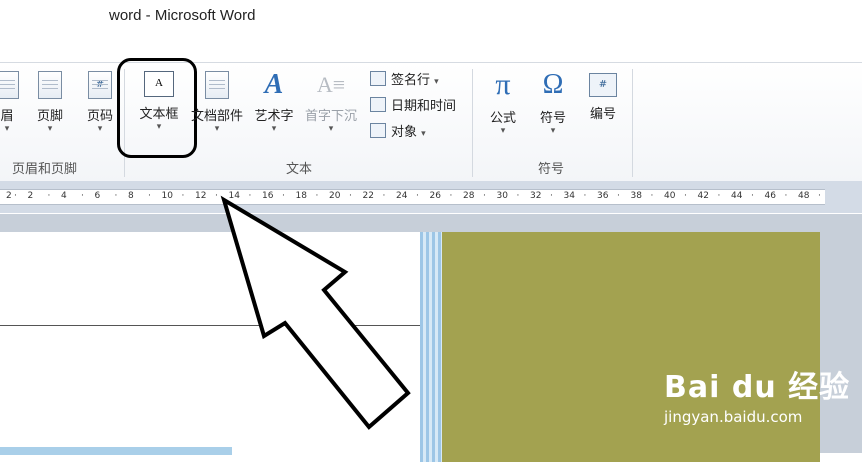 This screenshot has width=862, height=462. Describe the element at coordinates (733, 417) in the screenshot. I see `watermark-url: jingyan.baidu.com` at that location.